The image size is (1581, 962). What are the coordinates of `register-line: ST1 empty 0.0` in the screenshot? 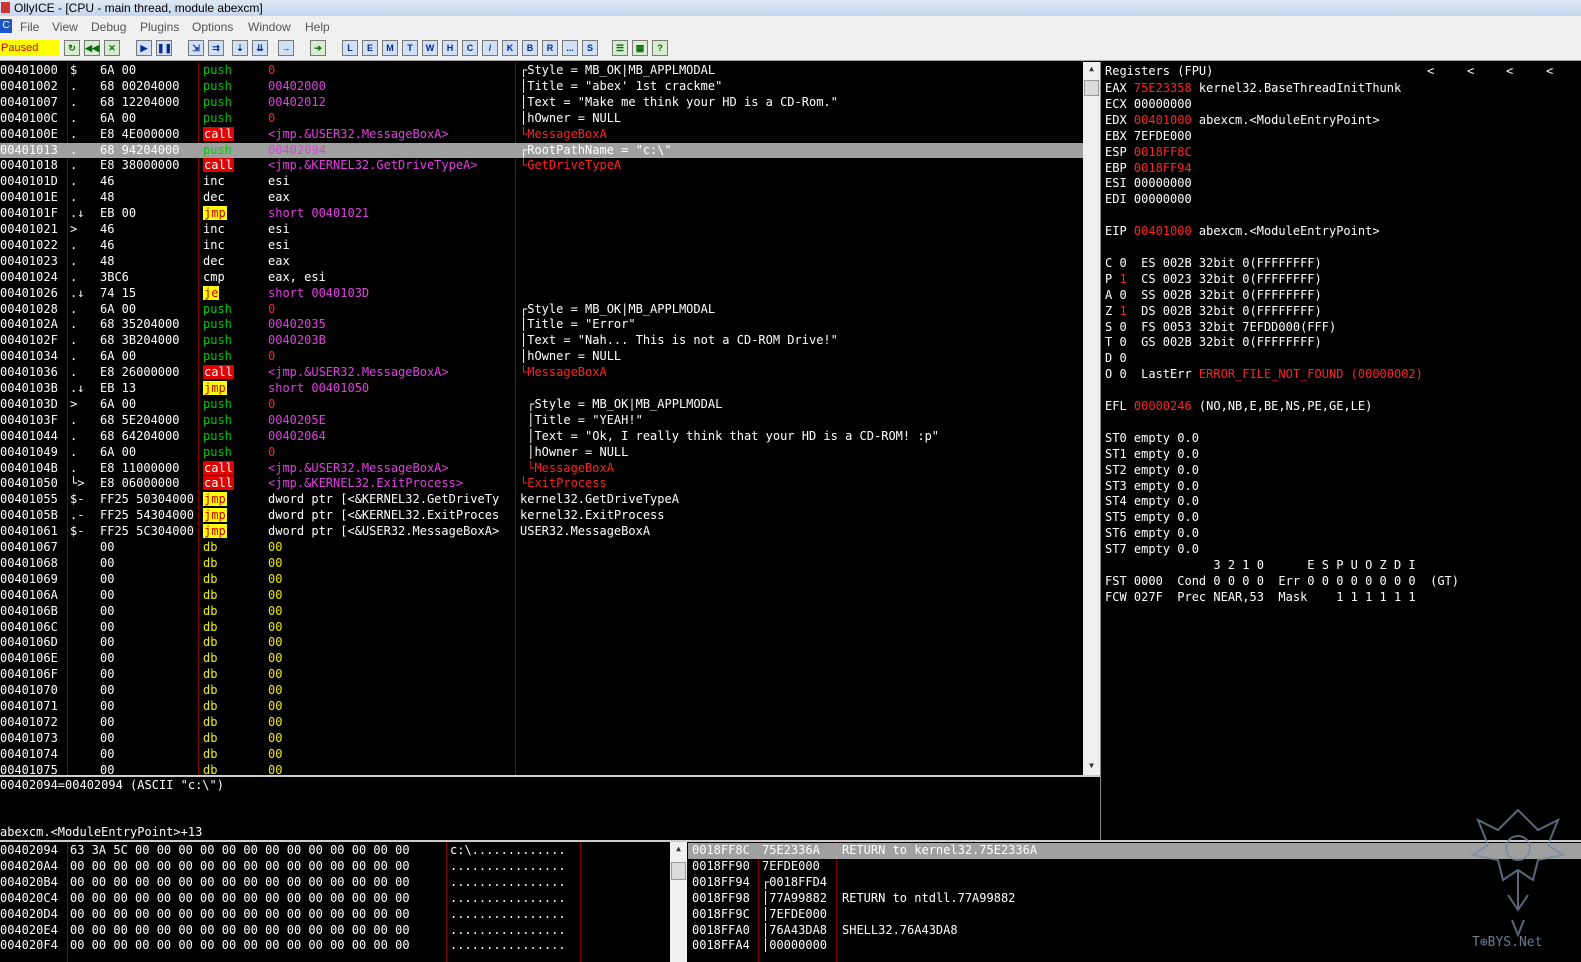 It's located at (1341, 455).